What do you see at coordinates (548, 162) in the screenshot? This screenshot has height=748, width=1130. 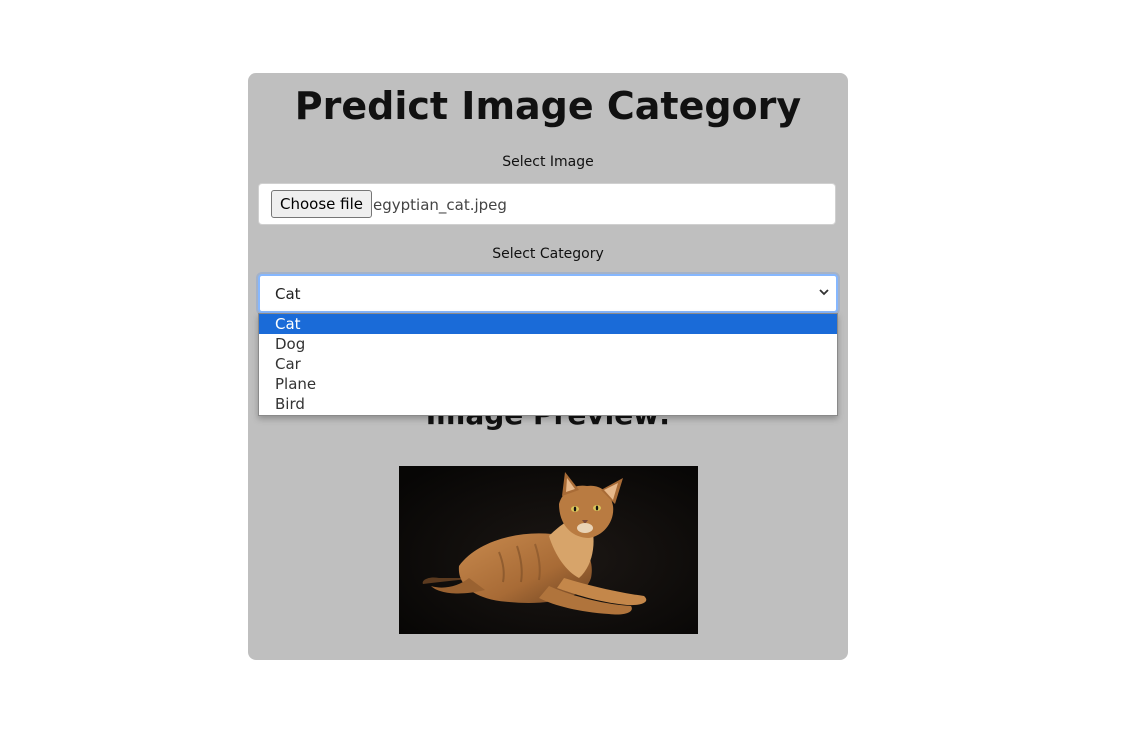 I see `select-image-label: Select Image` at bounding box center [548, 162].